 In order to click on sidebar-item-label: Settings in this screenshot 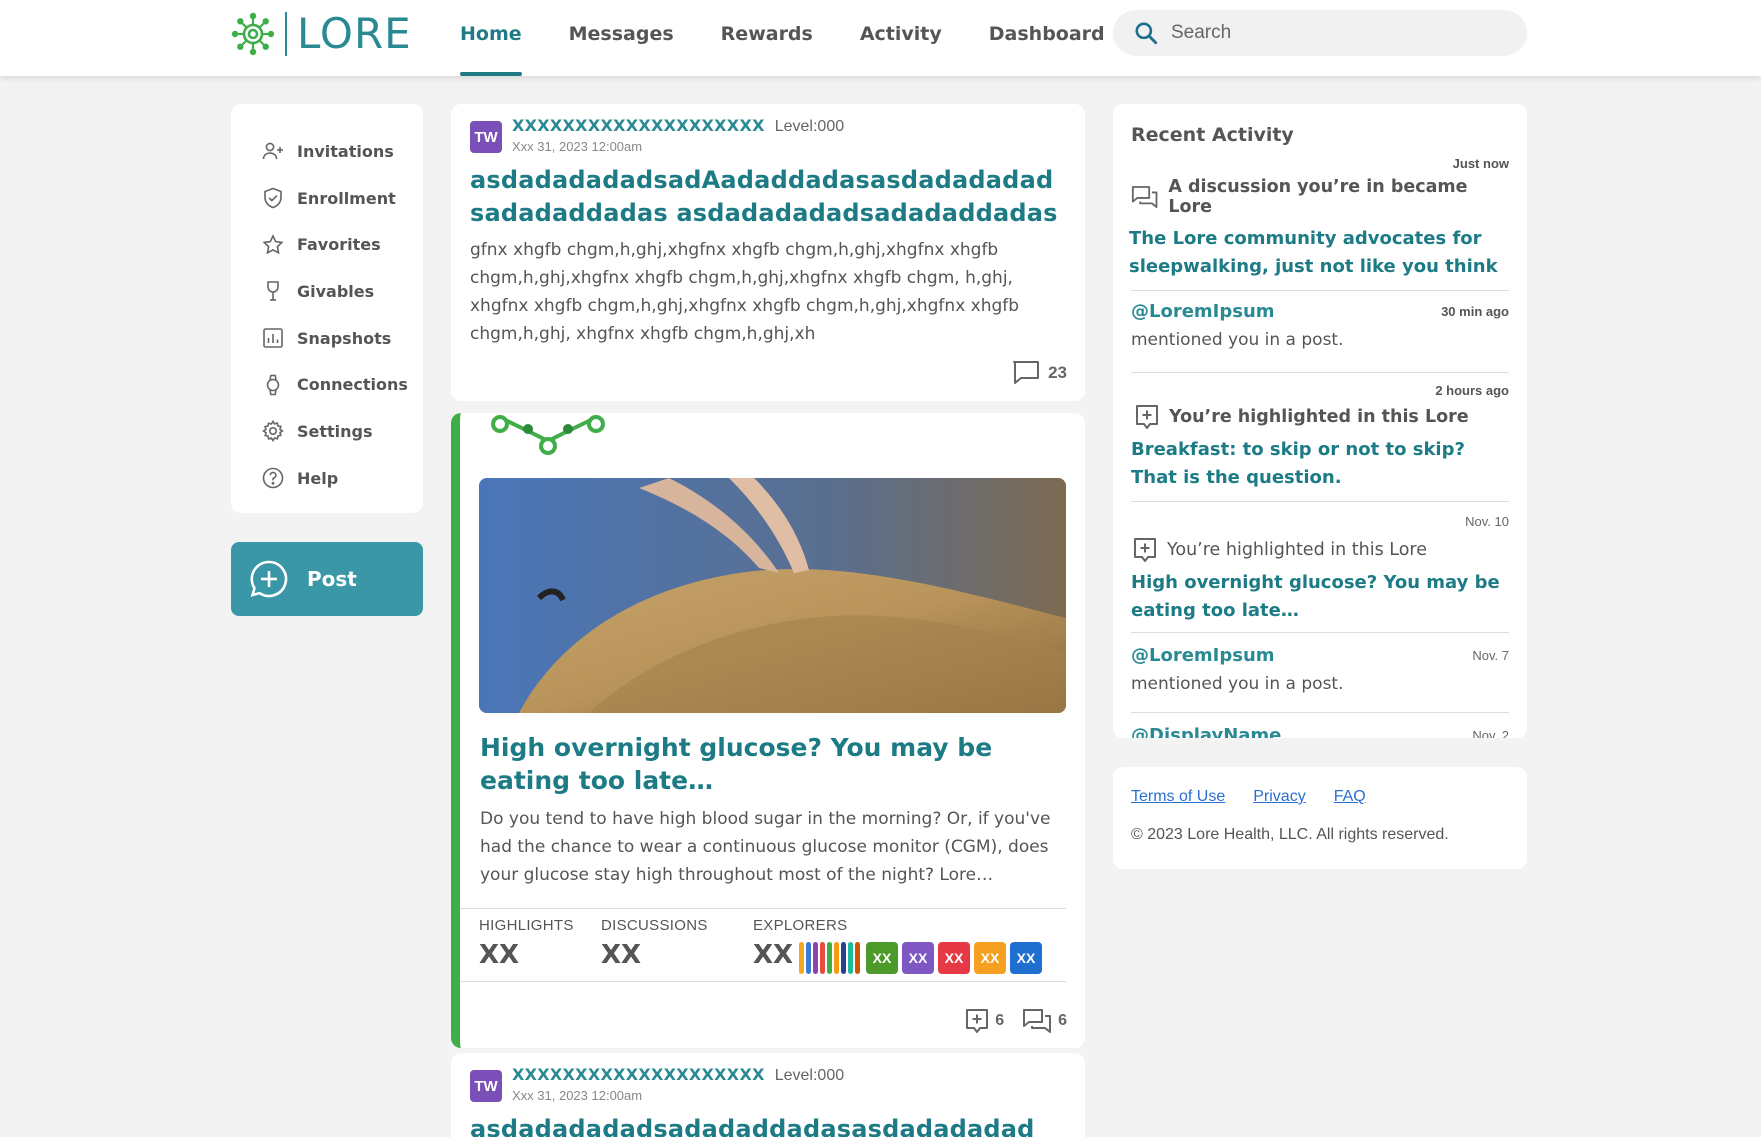, I will do `click(335, 431)`.